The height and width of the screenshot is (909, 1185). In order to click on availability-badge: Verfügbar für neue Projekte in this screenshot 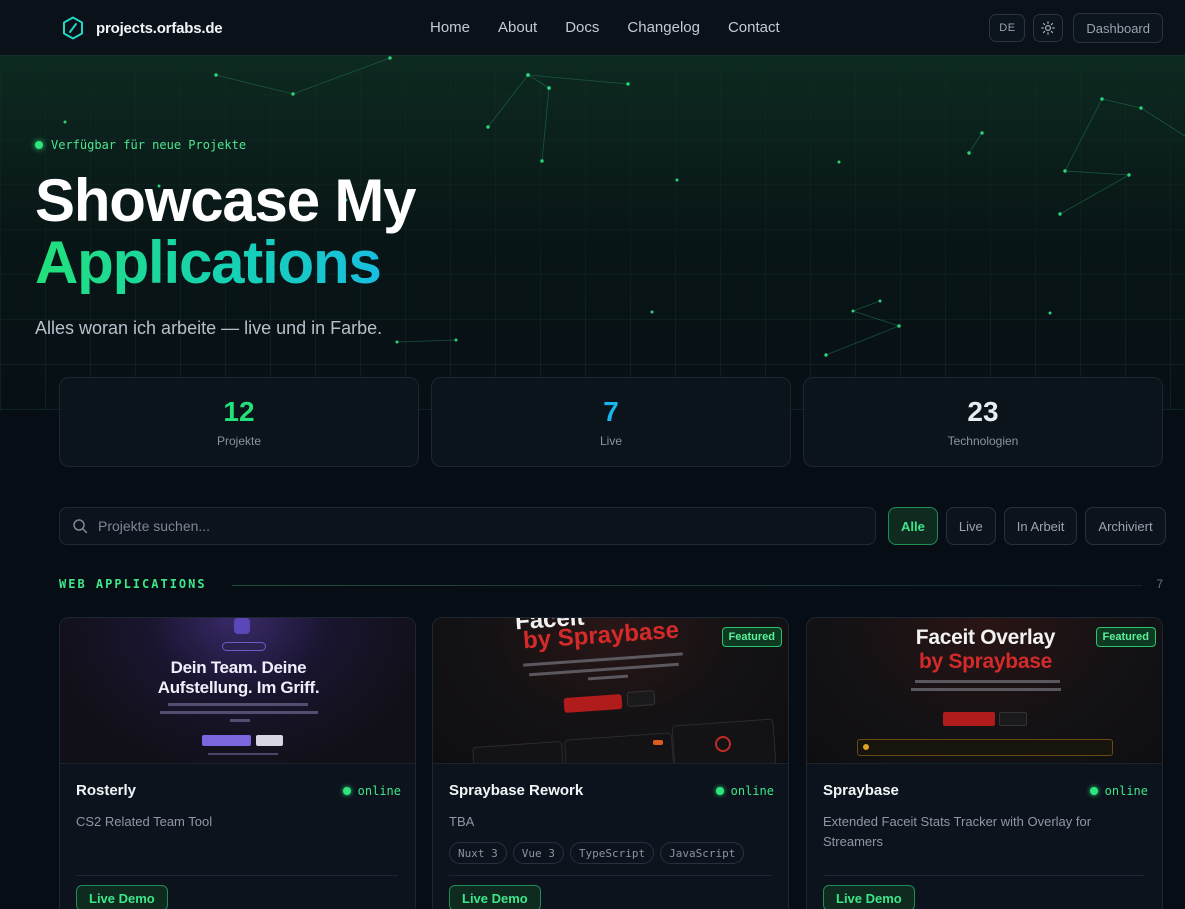, I will do `click(140, 145)`.